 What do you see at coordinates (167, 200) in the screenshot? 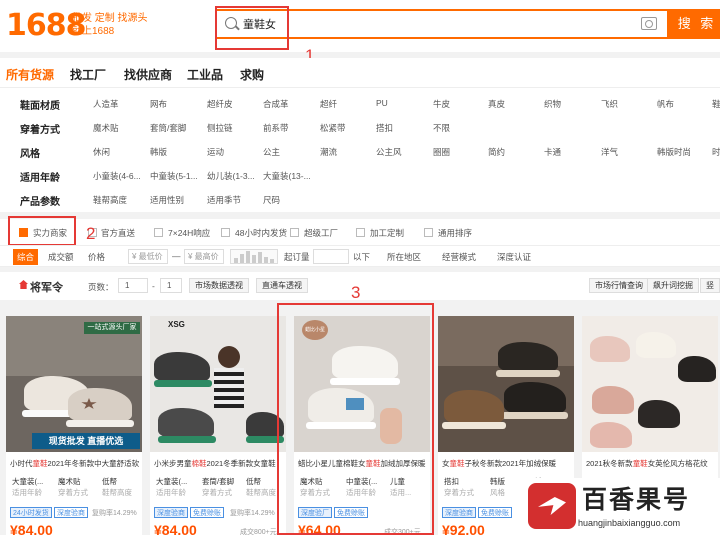
I see `filter-dropdown: 适用性别` at bounding box center [167, 200].